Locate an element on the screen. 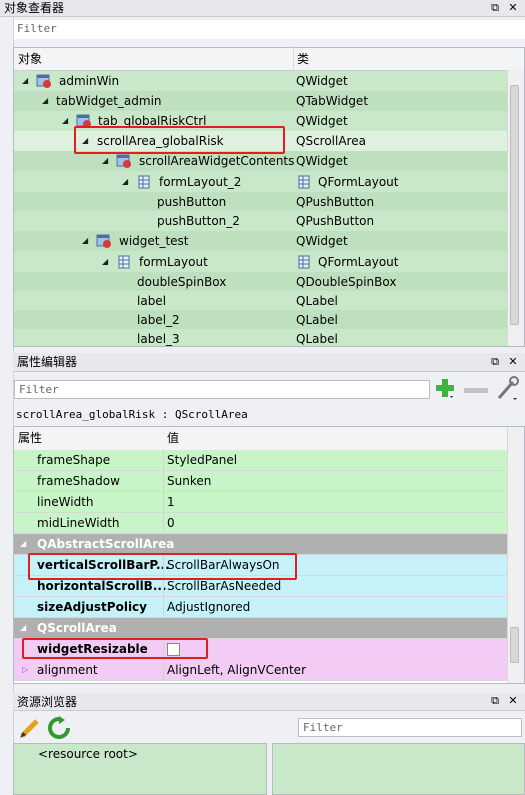  property-table-scrollbar is located at coordinates (515, 555).